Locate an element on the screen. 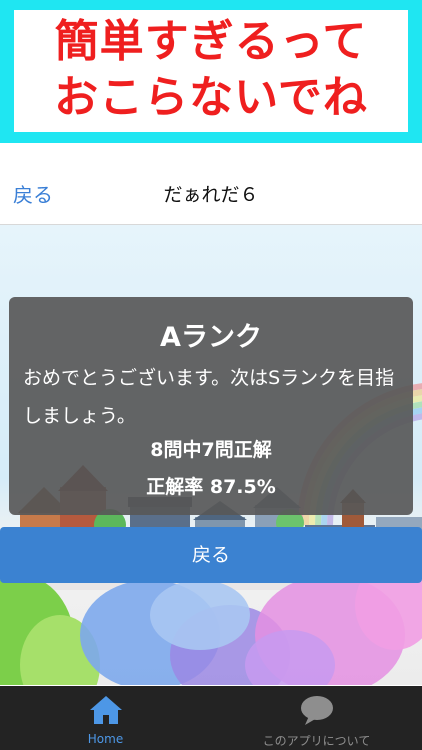  page-title: だぁれだ６ is located at coordinates (211, 195).